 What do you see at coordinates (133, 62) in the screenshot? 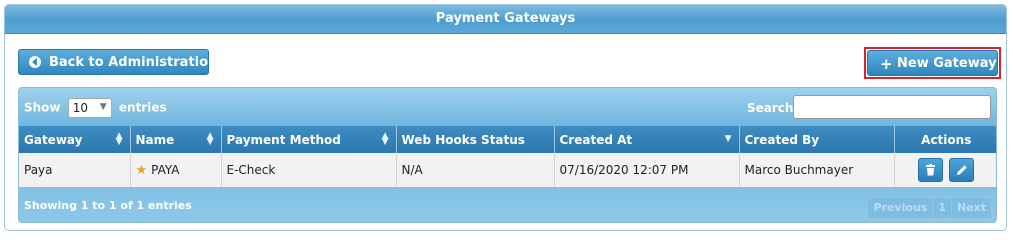
I see `back-button-label: Back to Administration` at bounding box center [133, 62].